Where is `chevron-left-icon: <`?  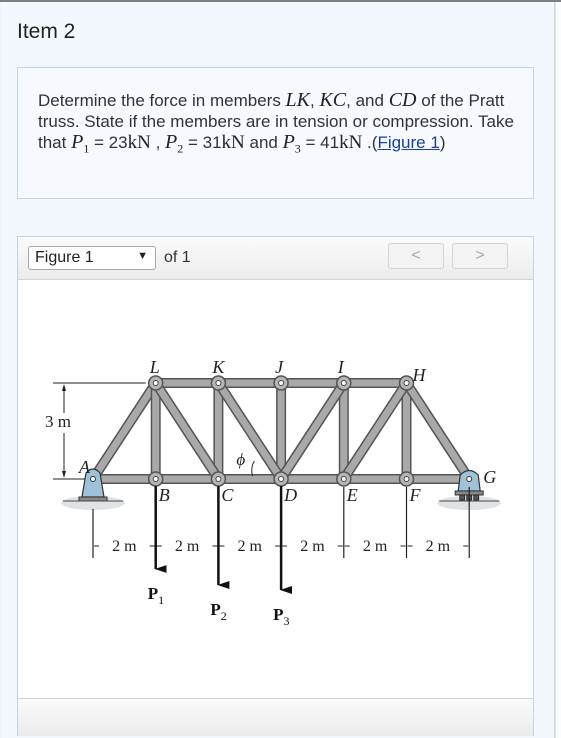 chevron-left-icon: < is located at coordinates (416, 255).